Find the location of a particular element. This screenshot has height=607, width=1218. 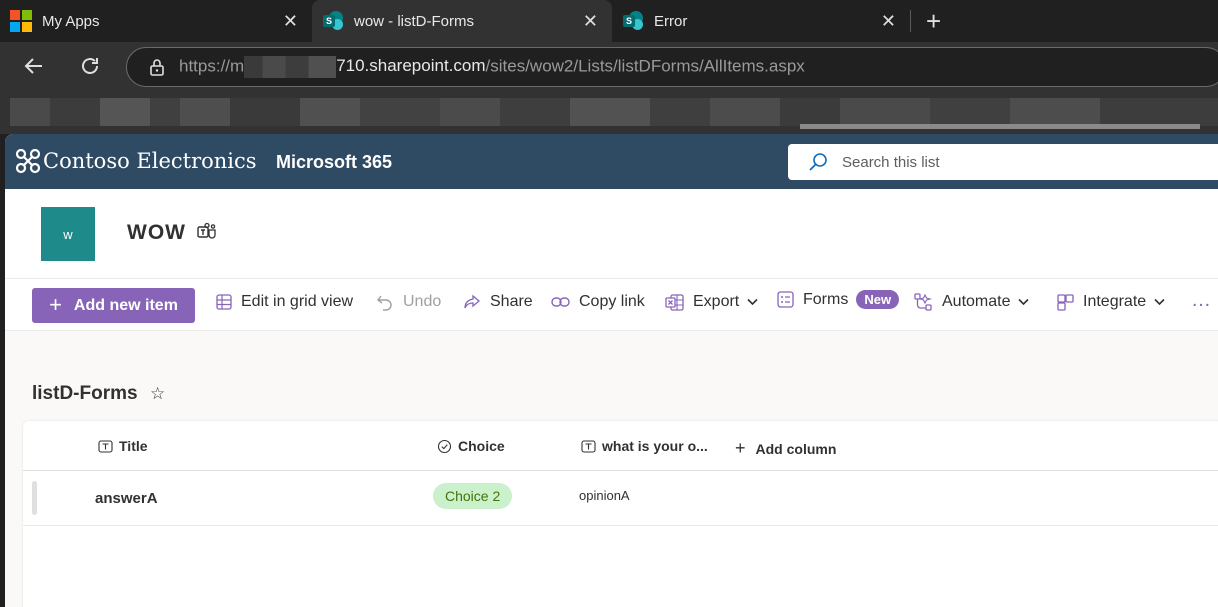

add-column-label: Add column is located at coordinates (796, 448).